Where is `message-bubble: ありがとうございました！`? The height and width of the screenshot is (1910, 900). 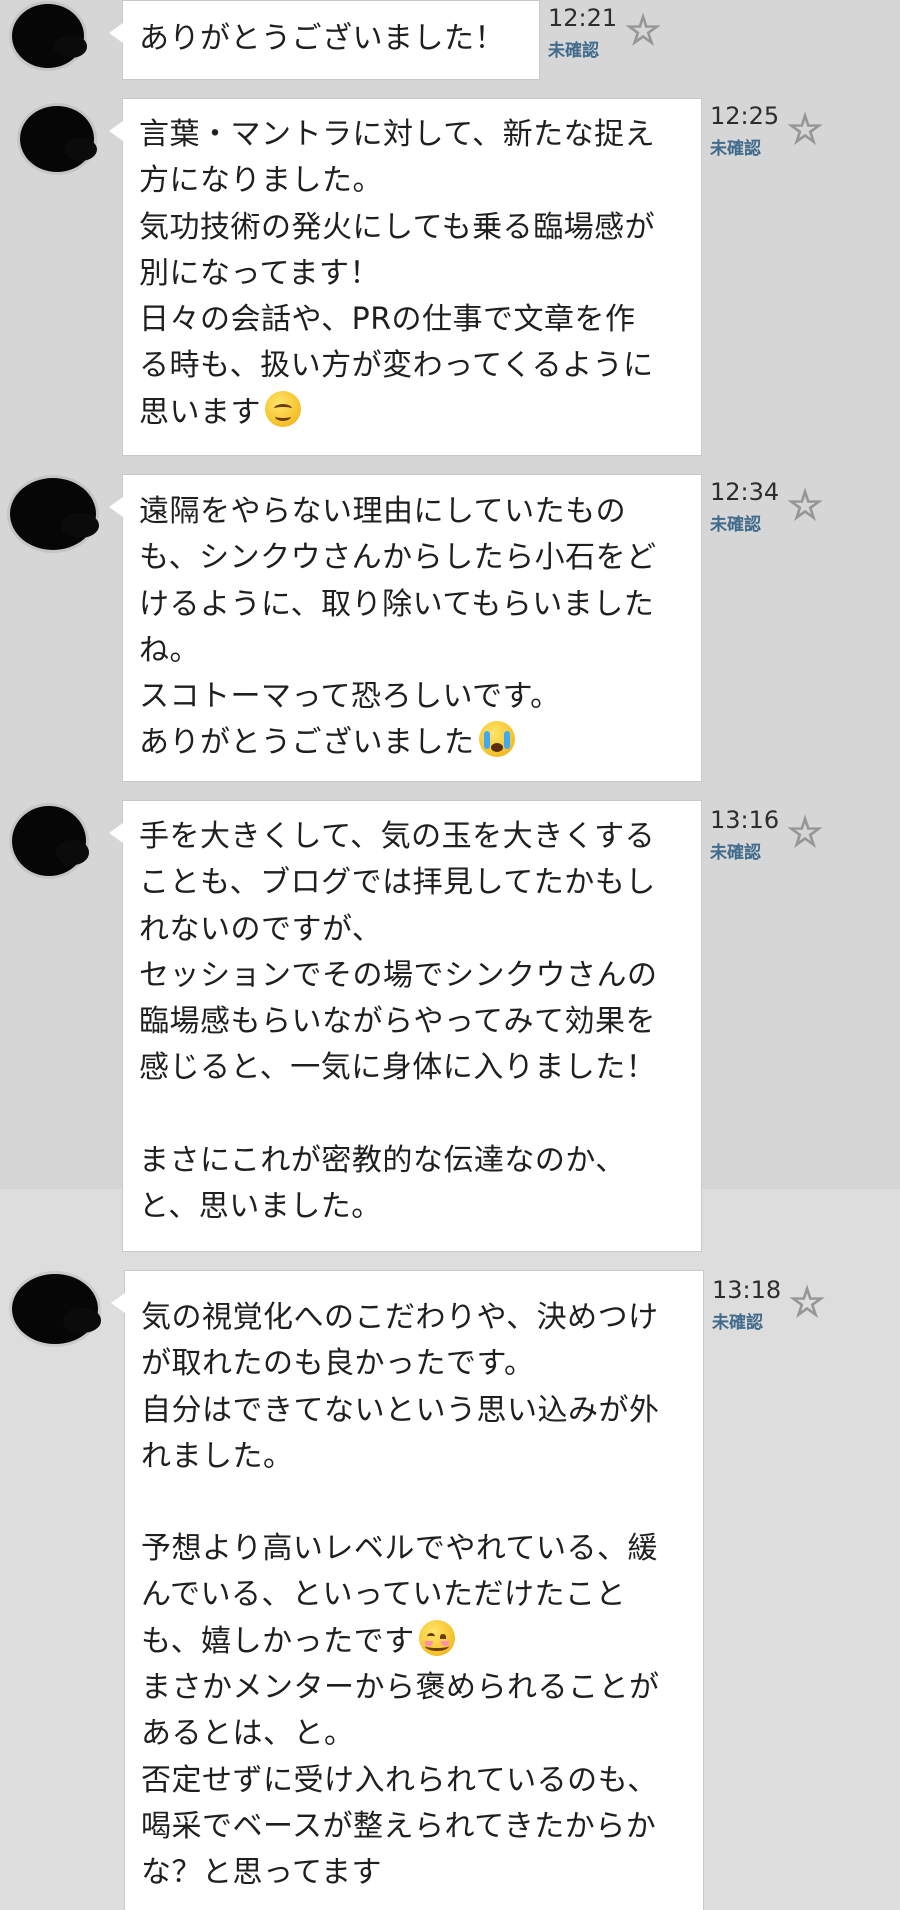
message-bubble: ありがとうございました！ is located at coordinates (324, 40).